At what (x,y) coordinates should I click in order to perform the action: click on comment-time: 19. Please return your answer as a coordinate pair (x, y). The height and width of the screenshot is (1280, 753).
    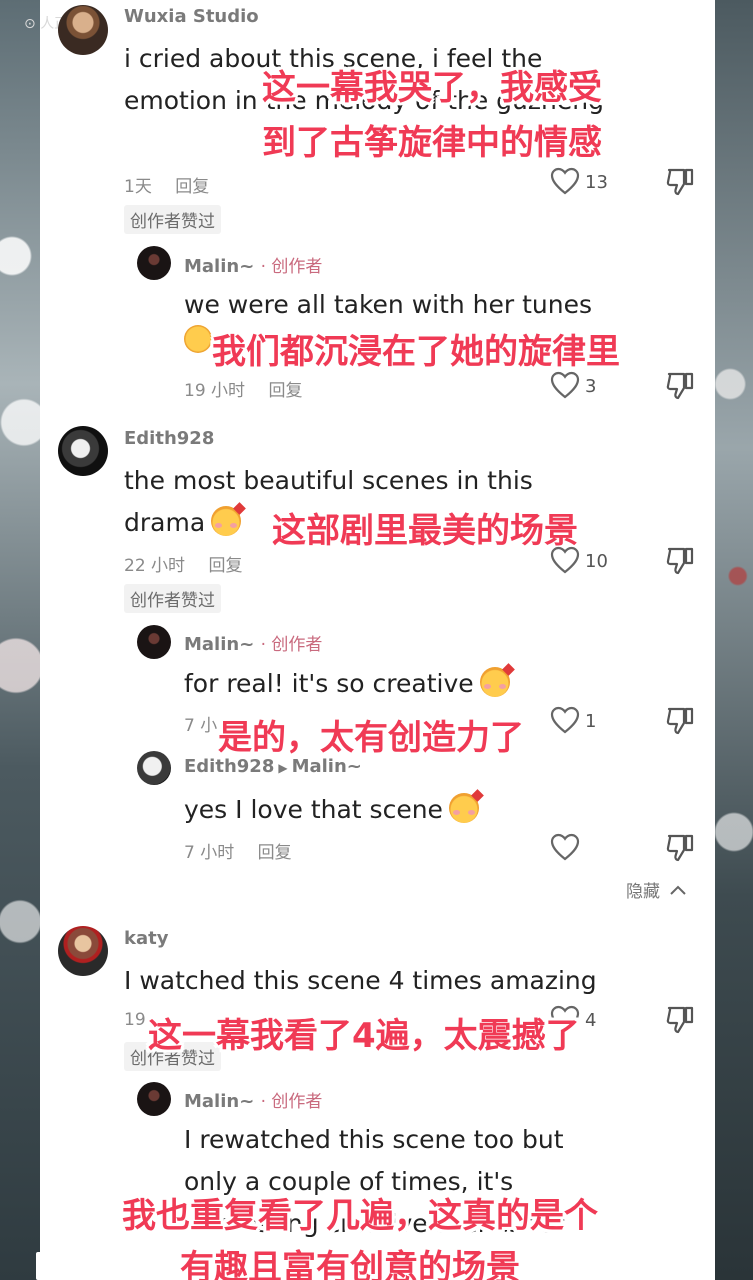
    Looking at the image, I should click on (135, 1020).